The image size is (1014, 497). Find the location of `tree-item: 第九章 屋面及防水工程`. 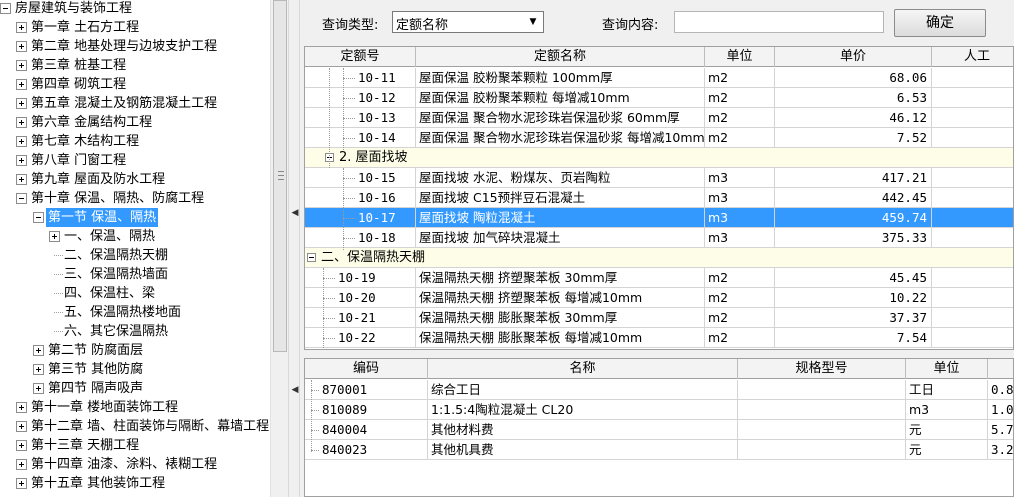

tree-item: 第九章 屋面及防水工程 is located at coordinates (135, 179).